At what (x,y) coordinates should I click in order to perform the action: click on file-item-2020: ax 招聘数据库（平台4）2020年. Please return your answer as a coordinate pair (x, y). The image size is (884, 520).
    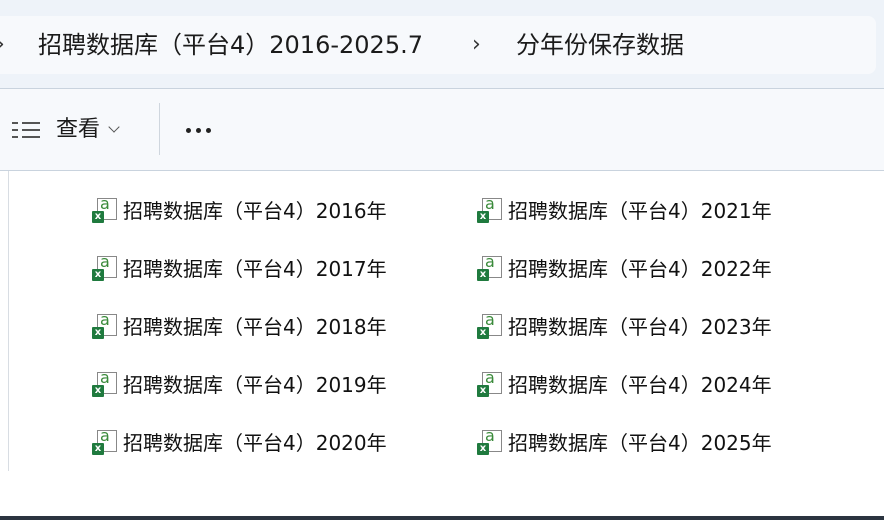
    Looking at the image, I should click on (239, 442).